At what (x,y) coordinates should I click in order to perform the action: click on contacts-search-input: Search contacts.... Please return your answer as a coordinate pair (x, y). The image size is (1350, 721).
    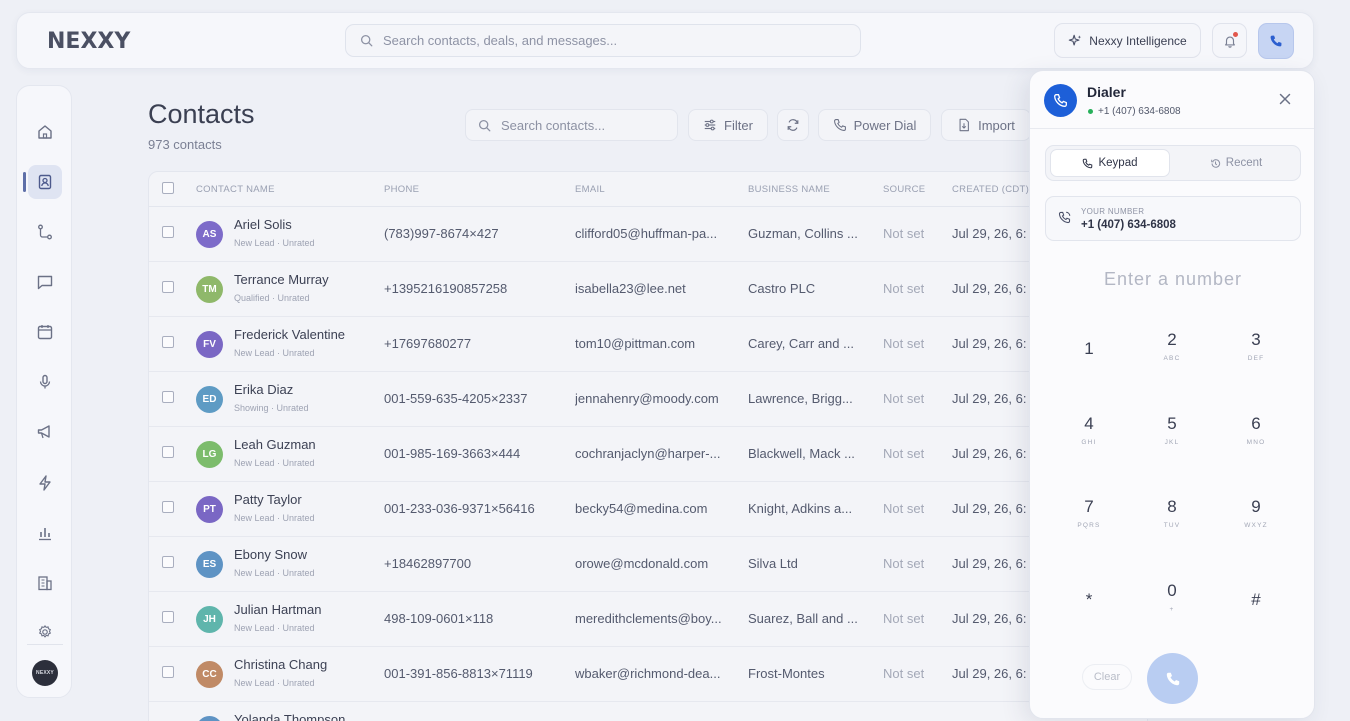
    Looking at the image, I should click on (571, 125).